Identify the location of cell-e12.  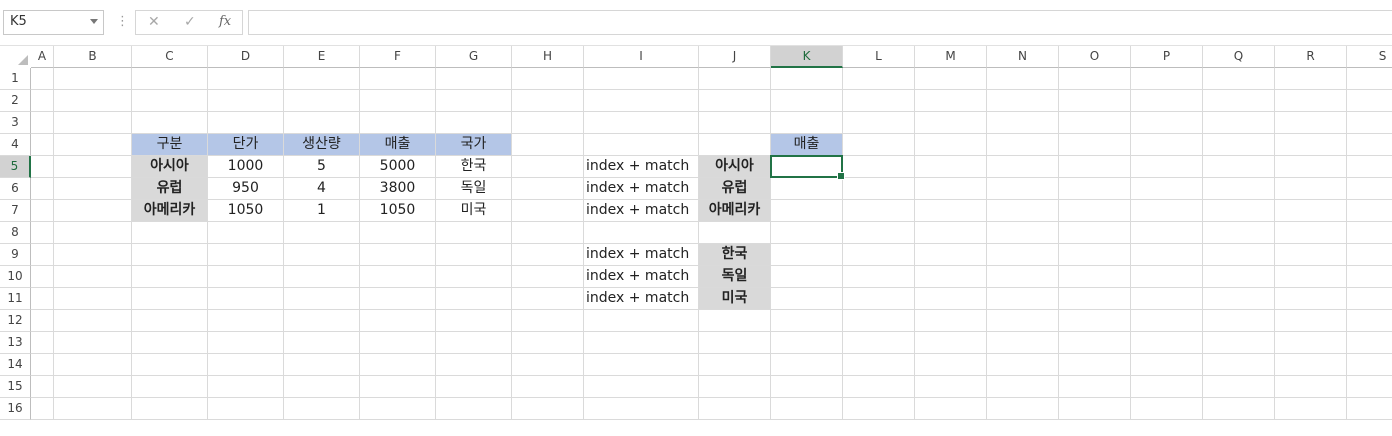
(322, 321).